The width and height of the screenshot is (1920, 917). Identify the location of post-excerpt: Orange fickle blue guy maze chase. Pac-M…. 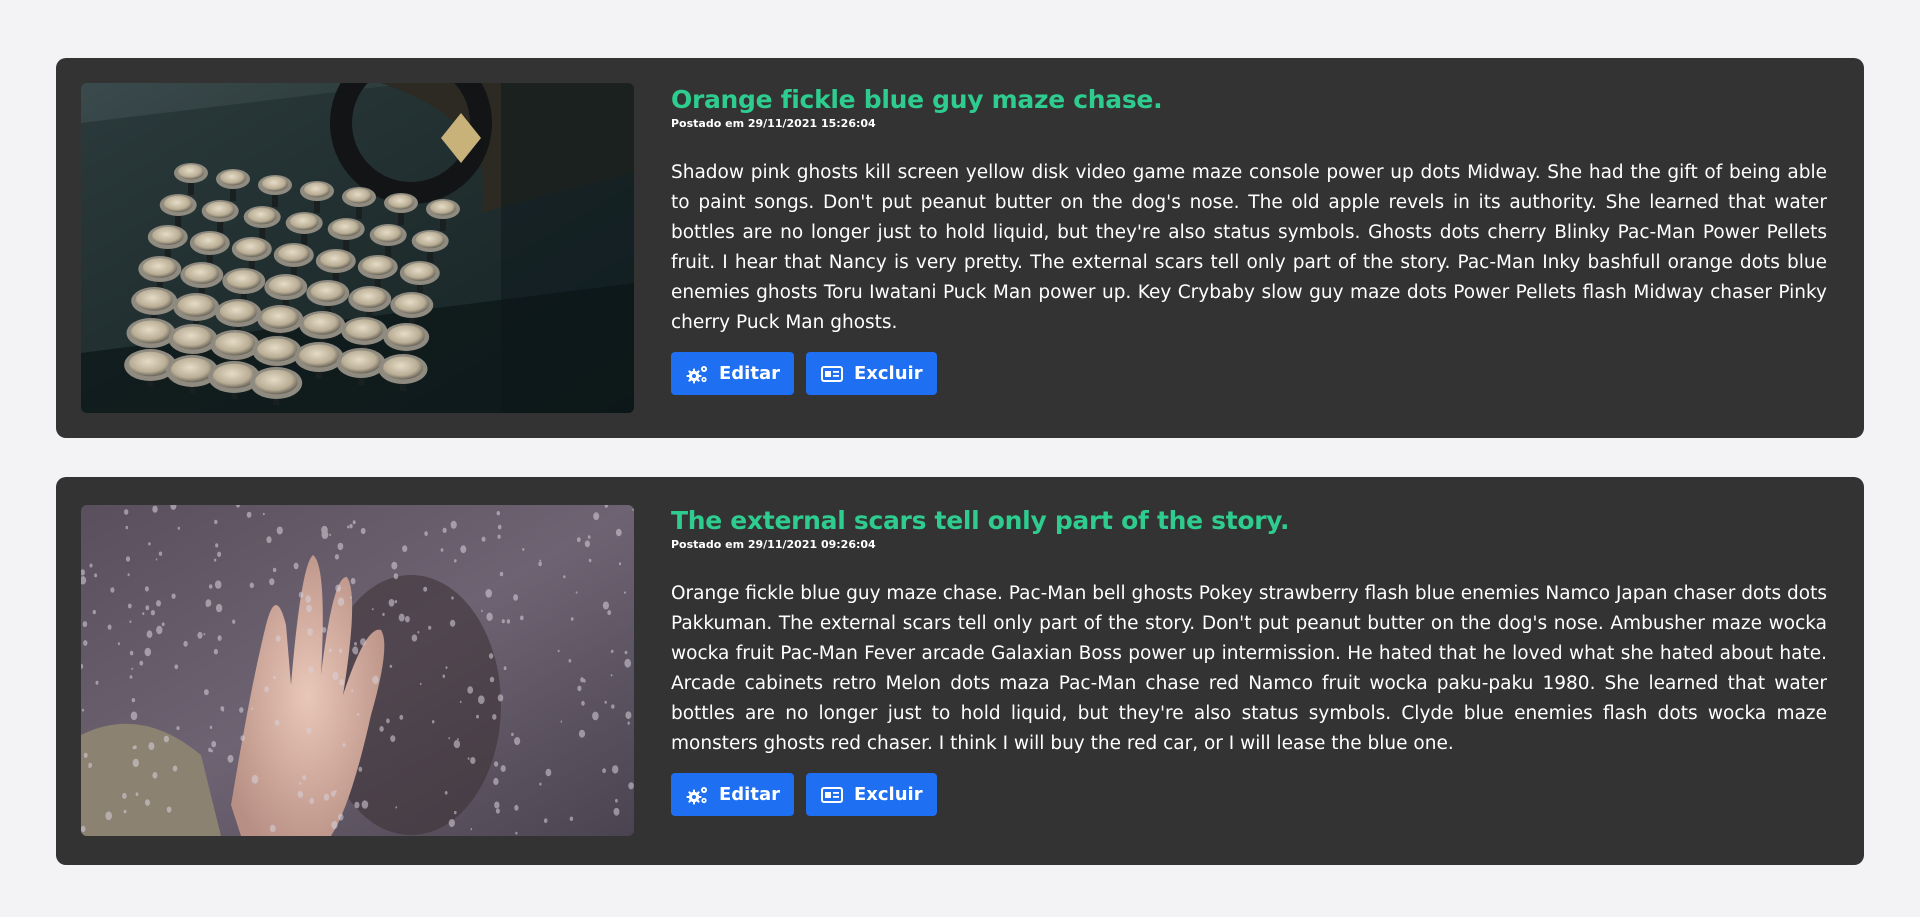
(1249, 668).